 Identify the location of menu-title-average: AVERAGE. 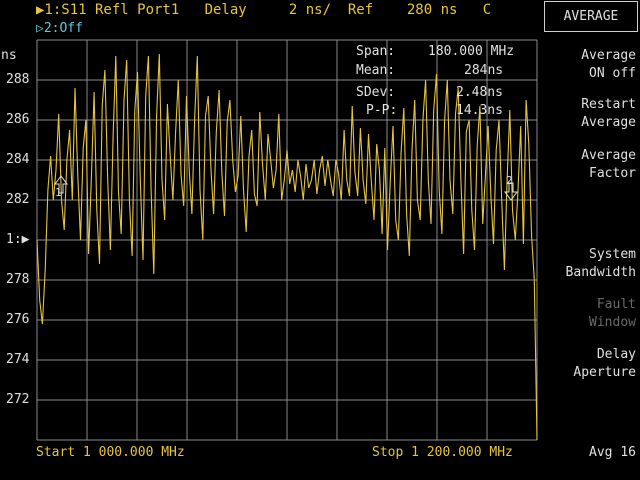
(591, 16).